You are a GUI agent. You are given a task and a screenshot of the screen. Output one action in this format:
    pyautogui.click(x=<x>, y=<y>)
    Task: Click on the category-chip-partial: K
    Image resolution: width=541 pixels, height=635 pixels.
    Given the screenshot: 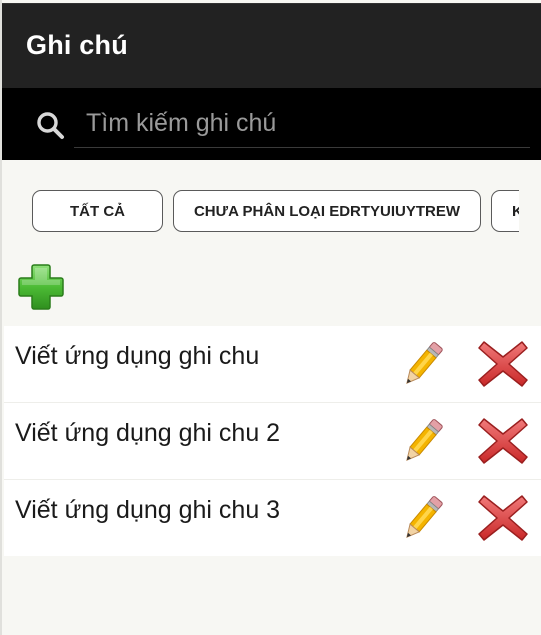 What is the action you would take?
    pyautogui.click(x=505, y=211)
    